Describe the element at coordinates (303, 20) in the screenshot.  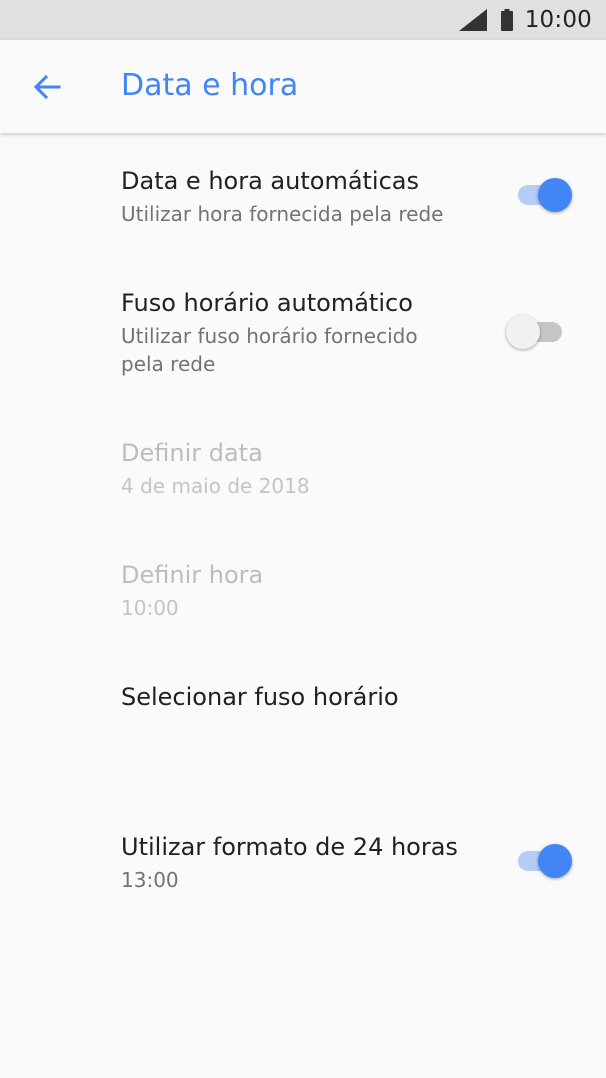
I see `status-bar: 10:00` at that location.